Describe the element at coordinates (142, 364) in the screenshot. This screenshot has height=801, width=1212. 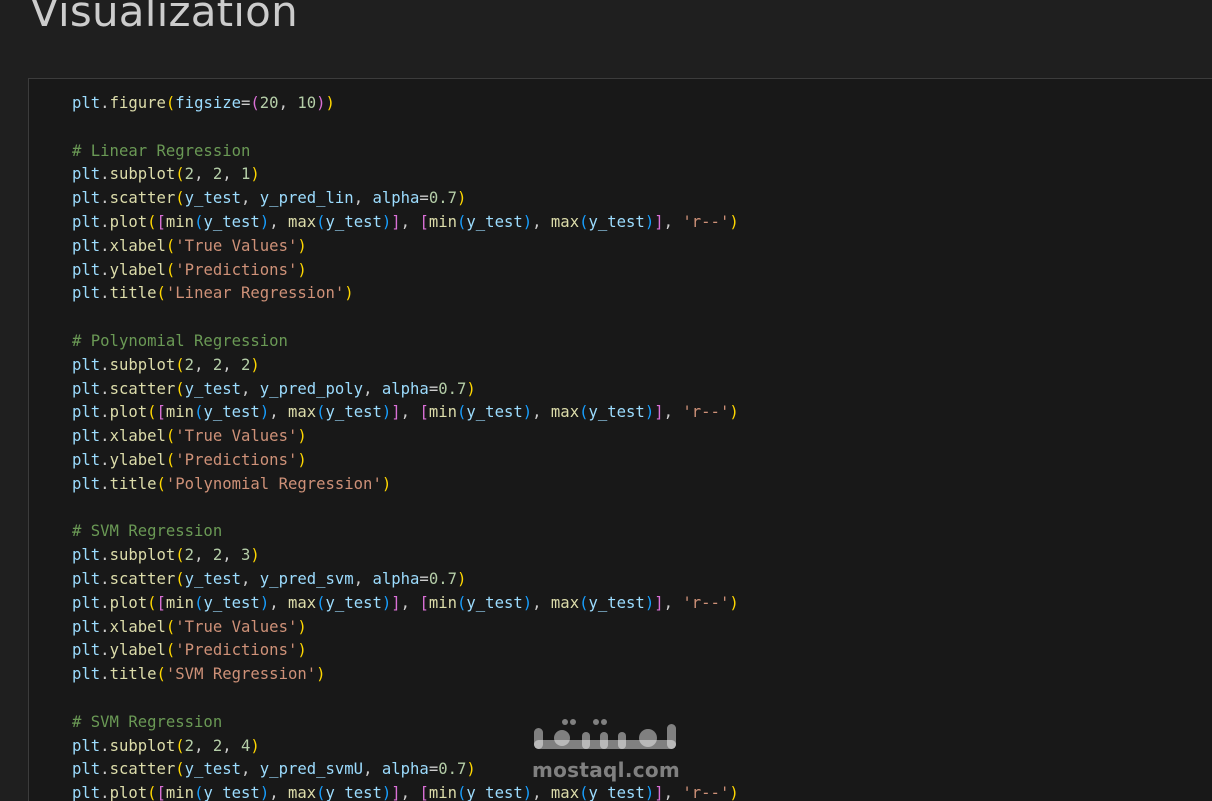
I see `code-token: subplot` at that location.